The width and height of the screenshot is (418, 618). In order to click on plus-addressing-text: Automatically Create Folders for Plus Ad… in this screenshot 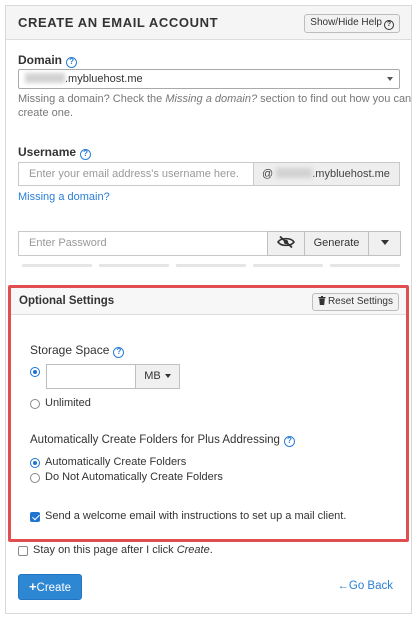, I will do `click(155, 440)`.